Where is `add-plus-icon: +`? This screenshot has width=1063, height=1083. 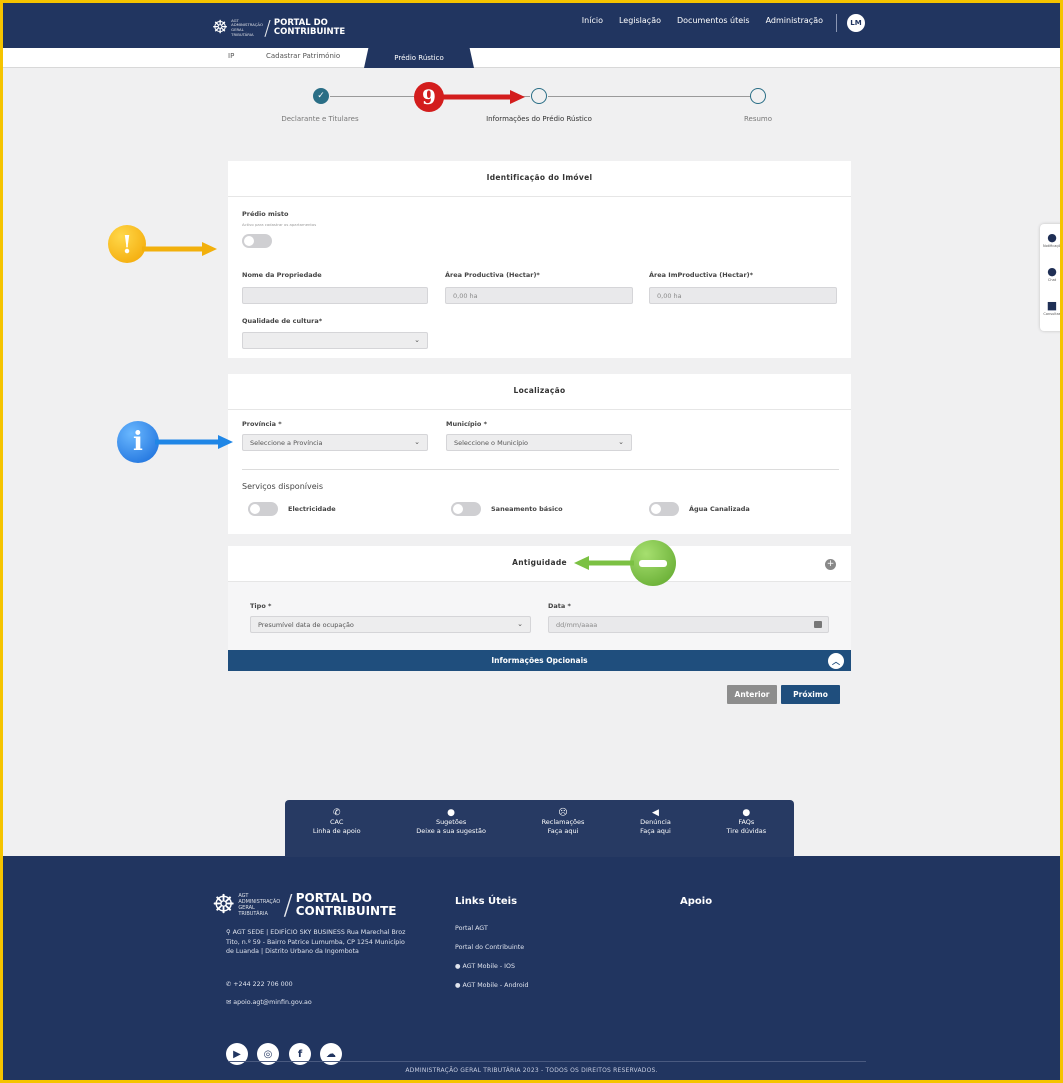
add-plus-icon: + is located at coordinates (830, 564).